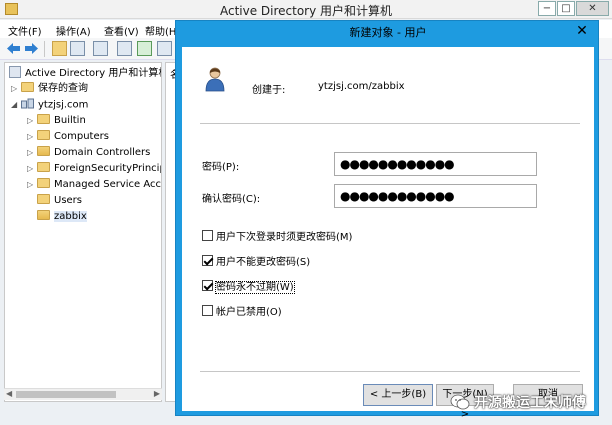 This screenshot has height=425, width=612. What do you see at coordinates (547, 8) in the screenshot?
I see `minimize-button: −` at bounding box center [547, 8].